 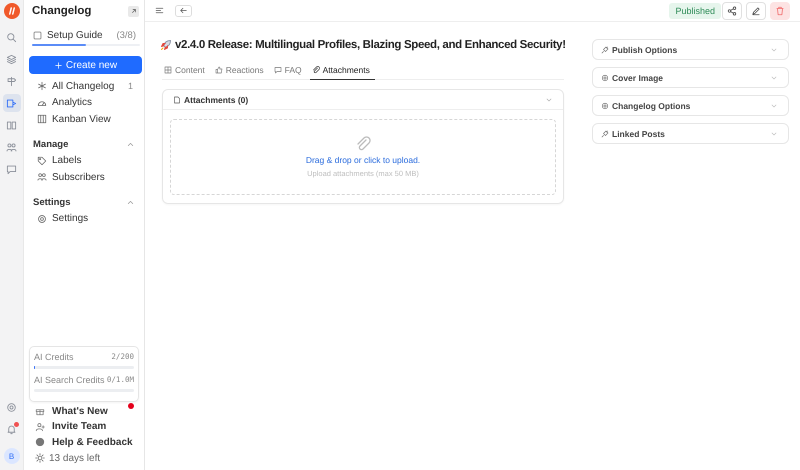 I want to click on nav-item: Settings, so click(x=84, y=218).